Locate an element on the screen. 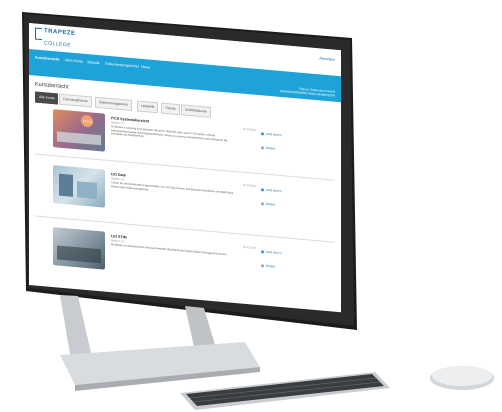 The height and width of the screenshot is (412, 502). brand-name: TRAPEZE is located at coordinates (60, 33).